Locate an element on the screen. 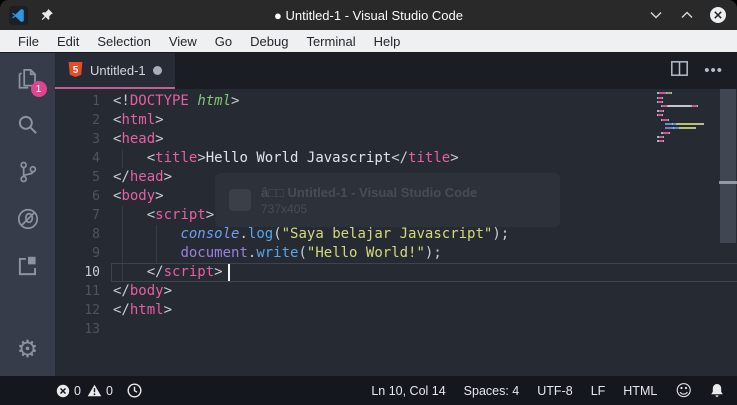 The image size is (737, 405). menu-file: File is located at coordinates (28, 41).